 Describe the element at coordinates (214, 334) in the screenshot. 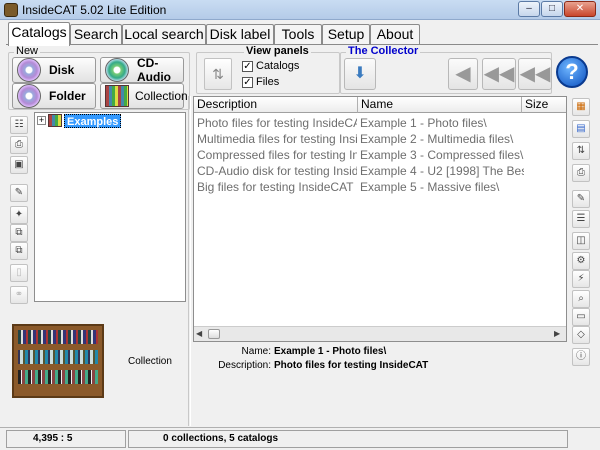

I see `scroll-thumb` at that location.